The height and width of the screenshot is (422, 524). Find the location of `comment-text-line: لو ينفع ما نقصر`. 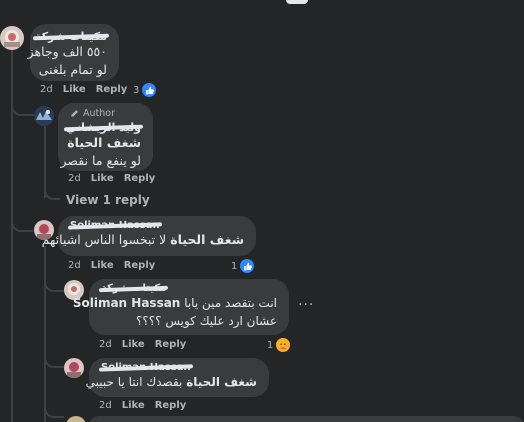

comment-text-line: لو ينفع ما نقصر is located at coordinates (100, 160).